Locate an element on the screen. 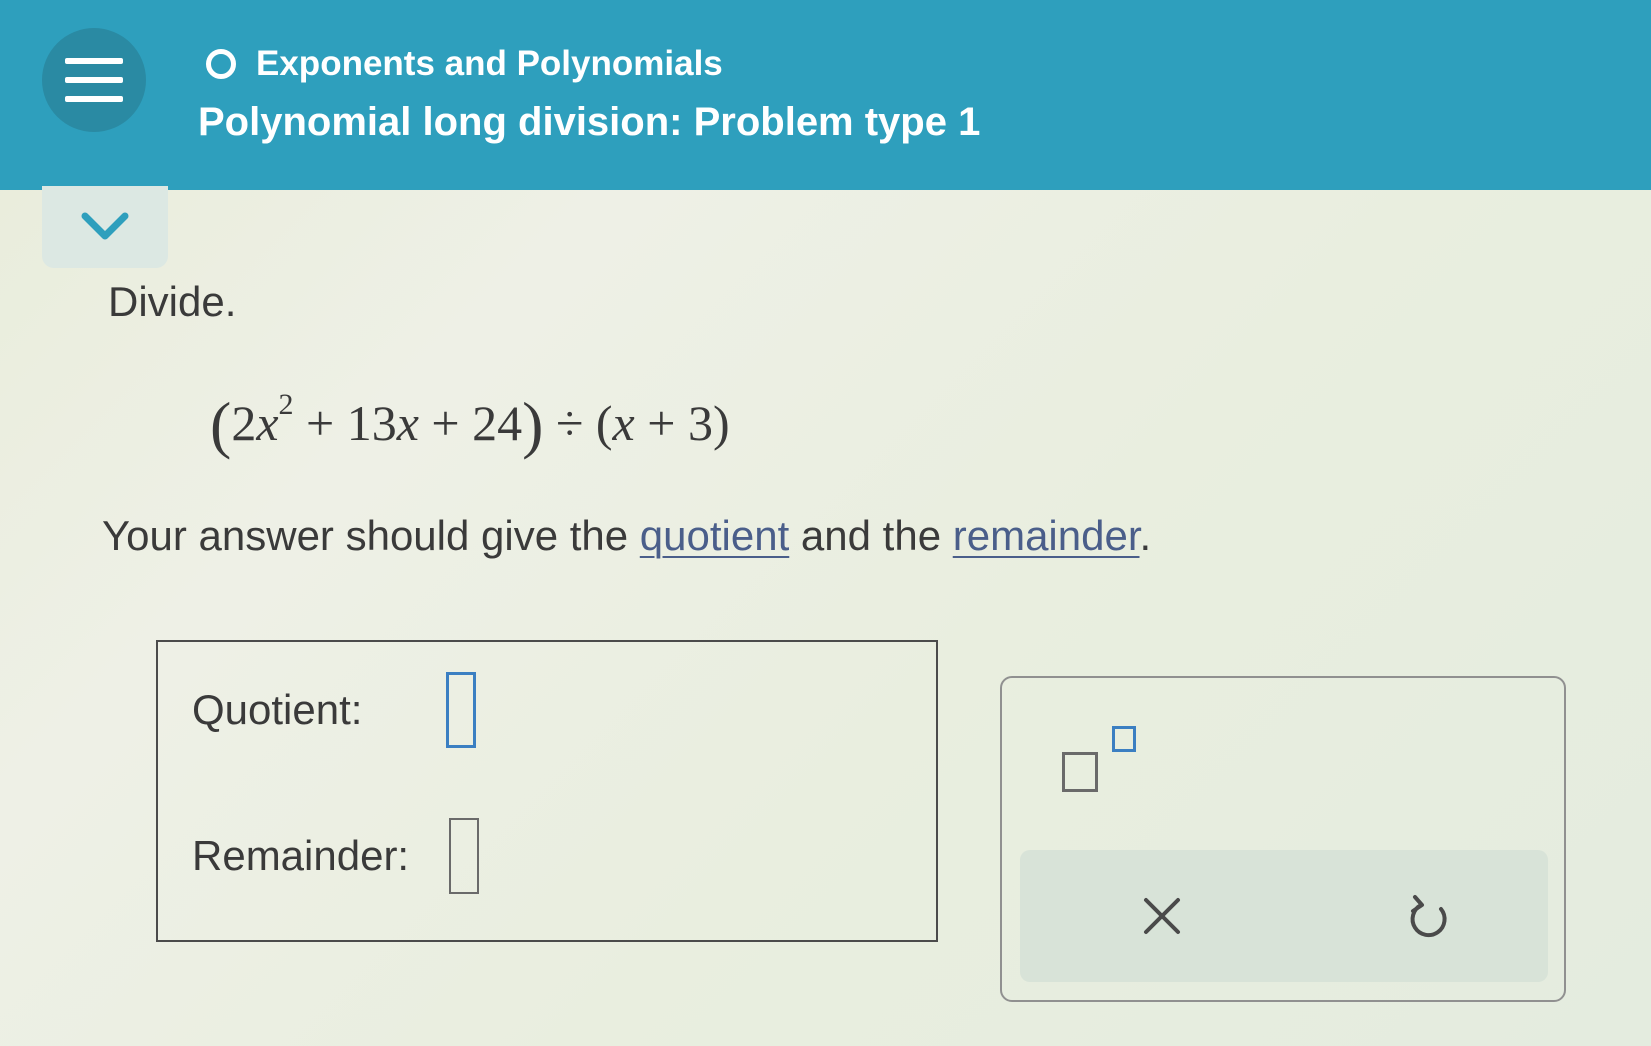  menu-button is located at coordinates (94, 80).